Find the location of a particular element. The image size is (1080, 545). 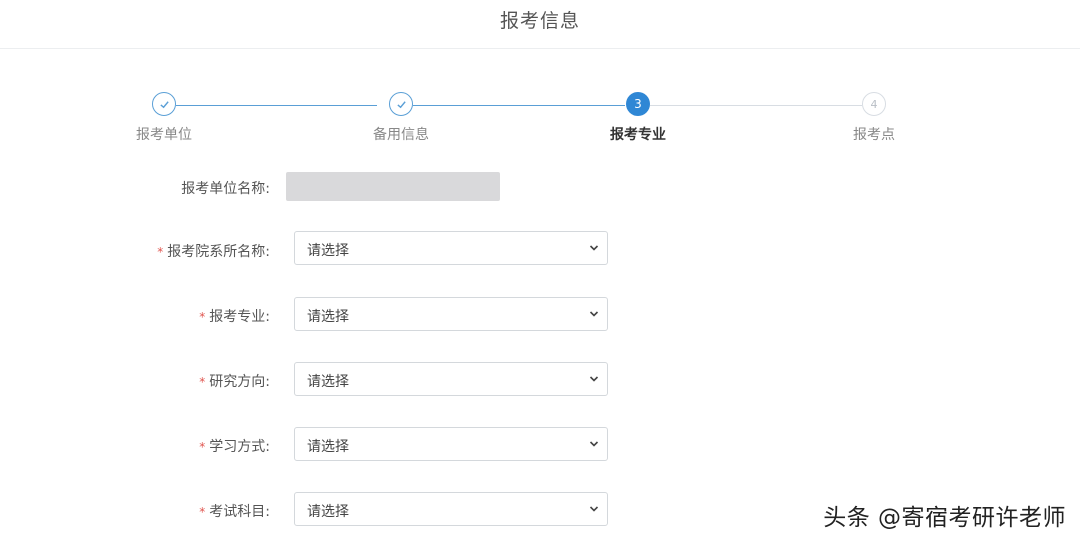

exam-subjects-select-value: 请选择 is located at coordinates (328, 512).